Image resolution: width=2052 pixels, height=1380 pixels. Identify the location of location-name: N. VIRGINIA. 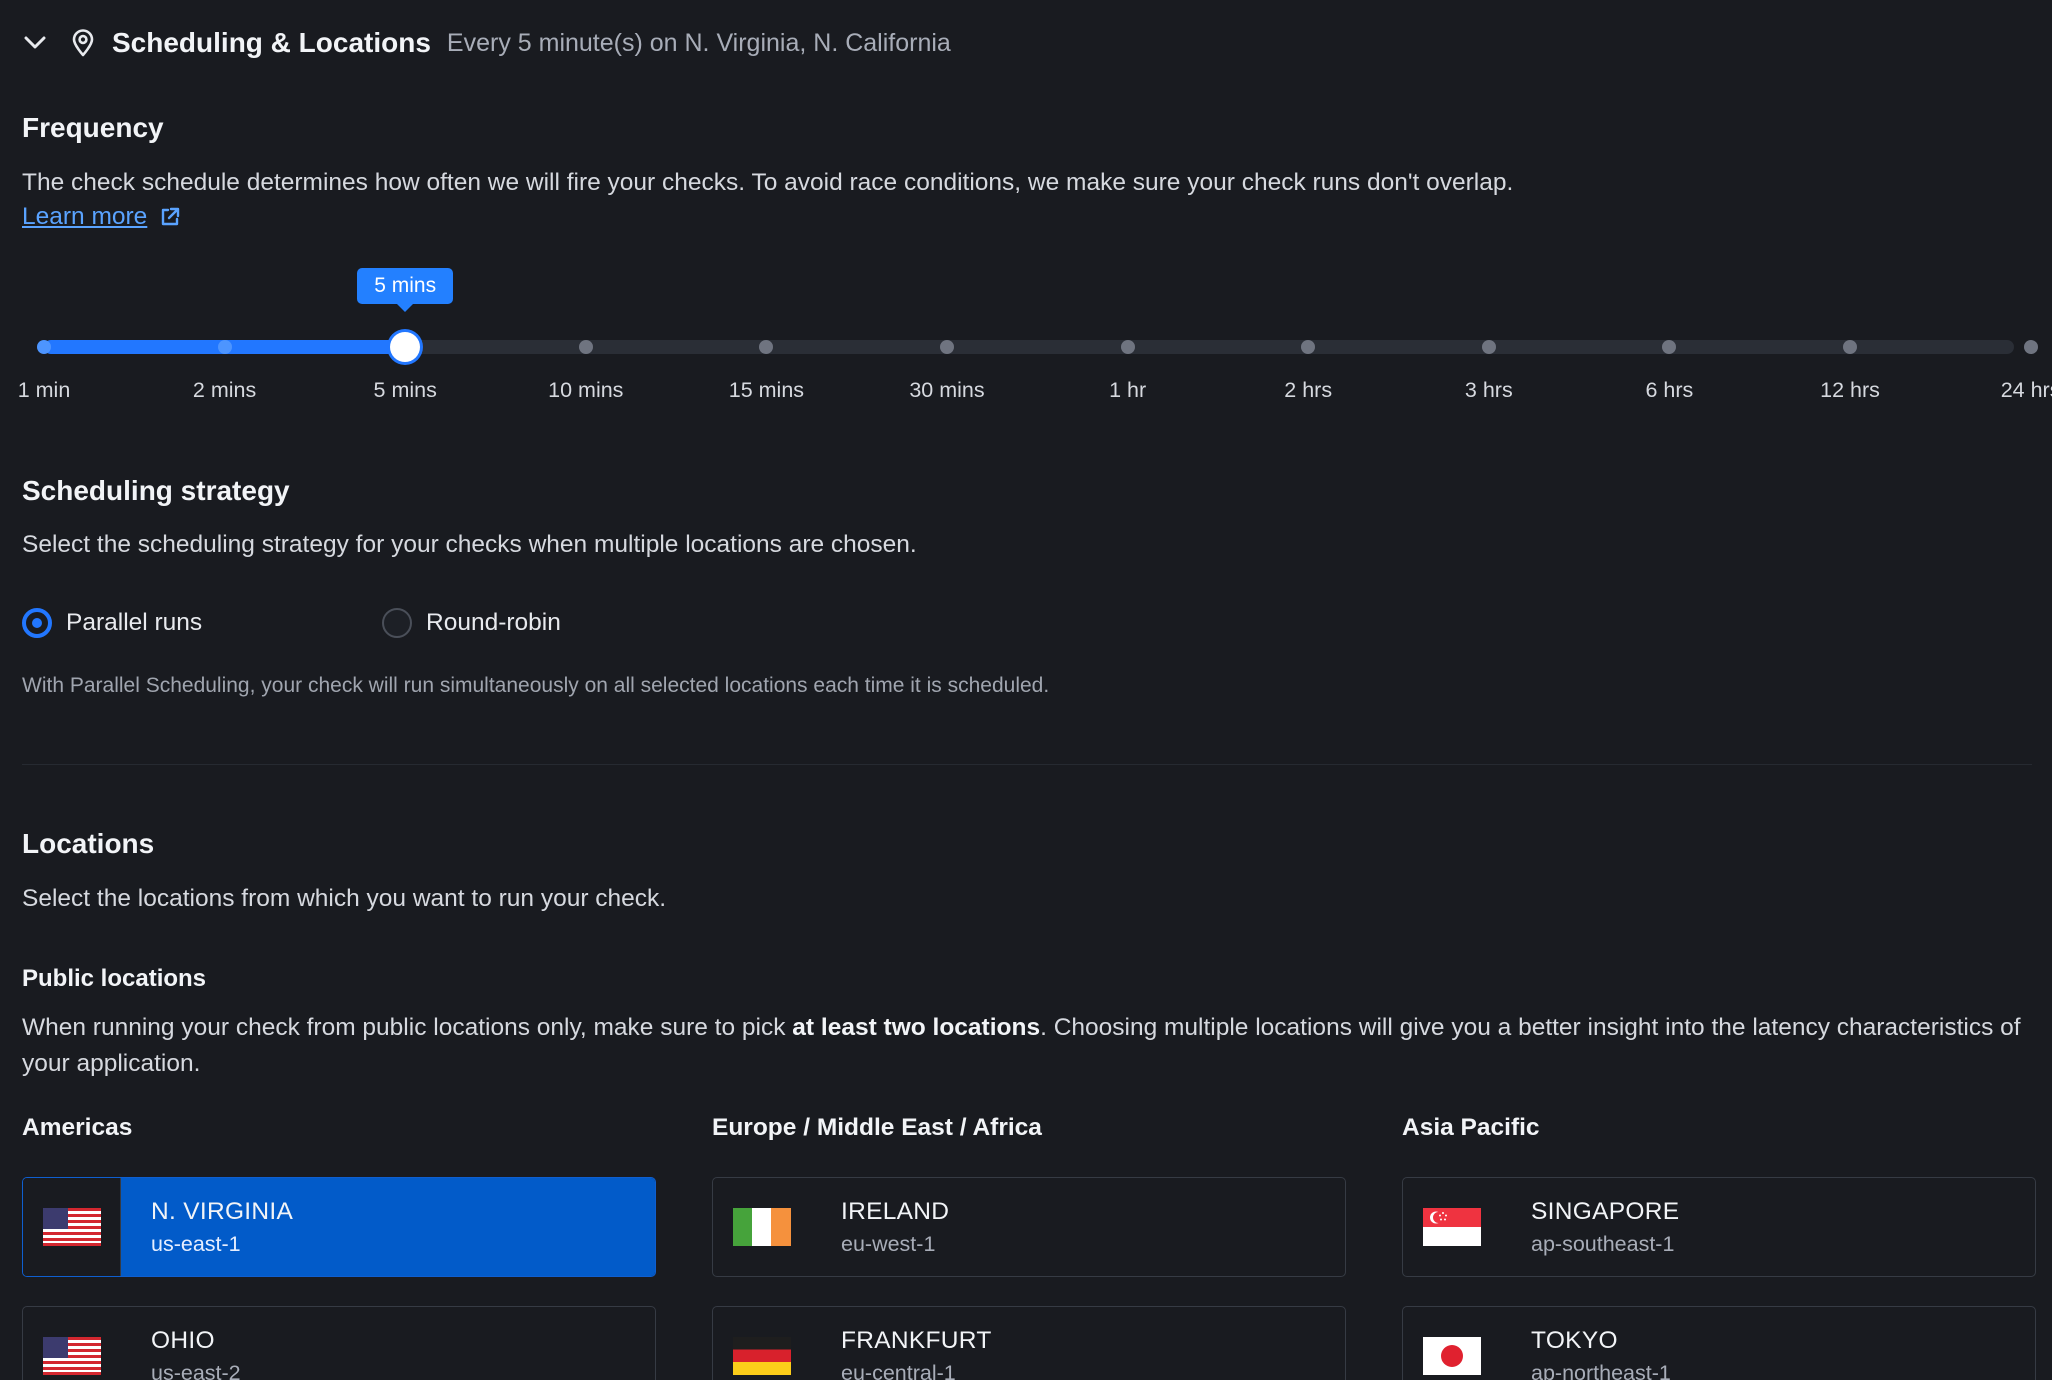
(222, 1211).